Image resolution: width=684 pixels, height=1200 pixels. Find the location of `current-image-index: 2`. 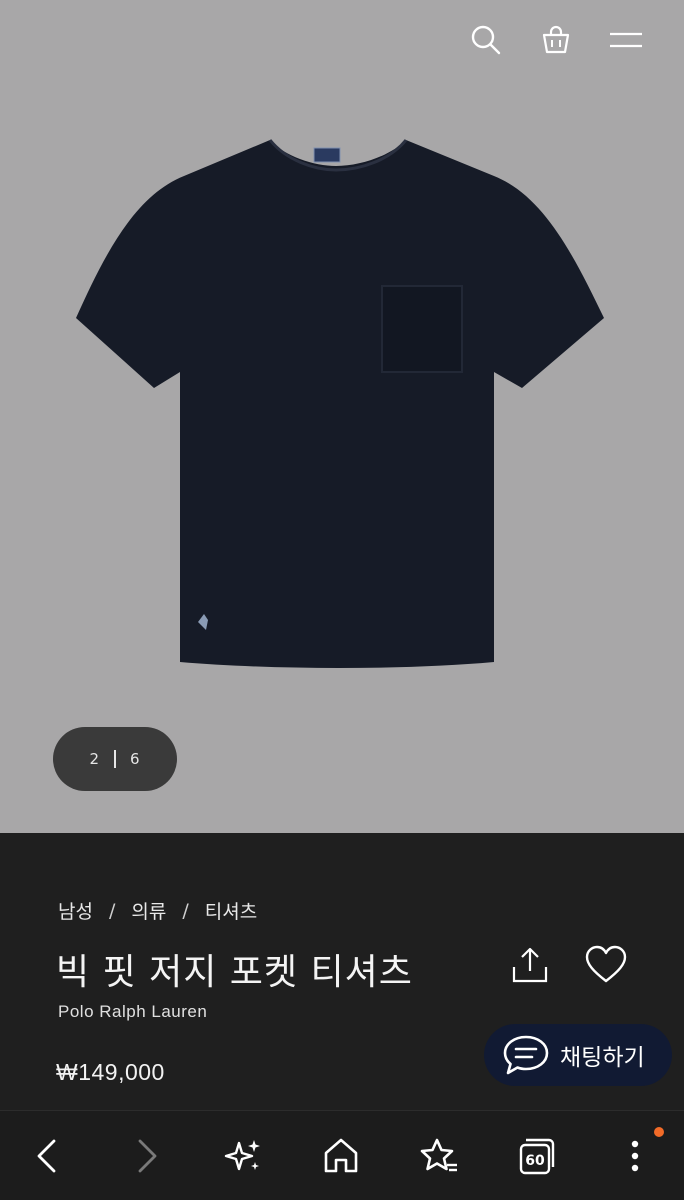

current-image-index: 2 is located at coordinates (94, 759).